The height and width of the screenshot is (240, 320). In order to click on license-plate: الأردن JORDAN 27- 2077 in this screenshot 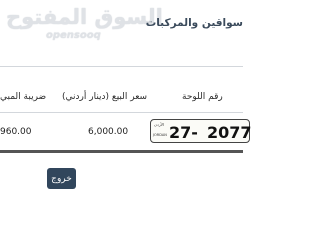, I will do `click(201, 131)`.